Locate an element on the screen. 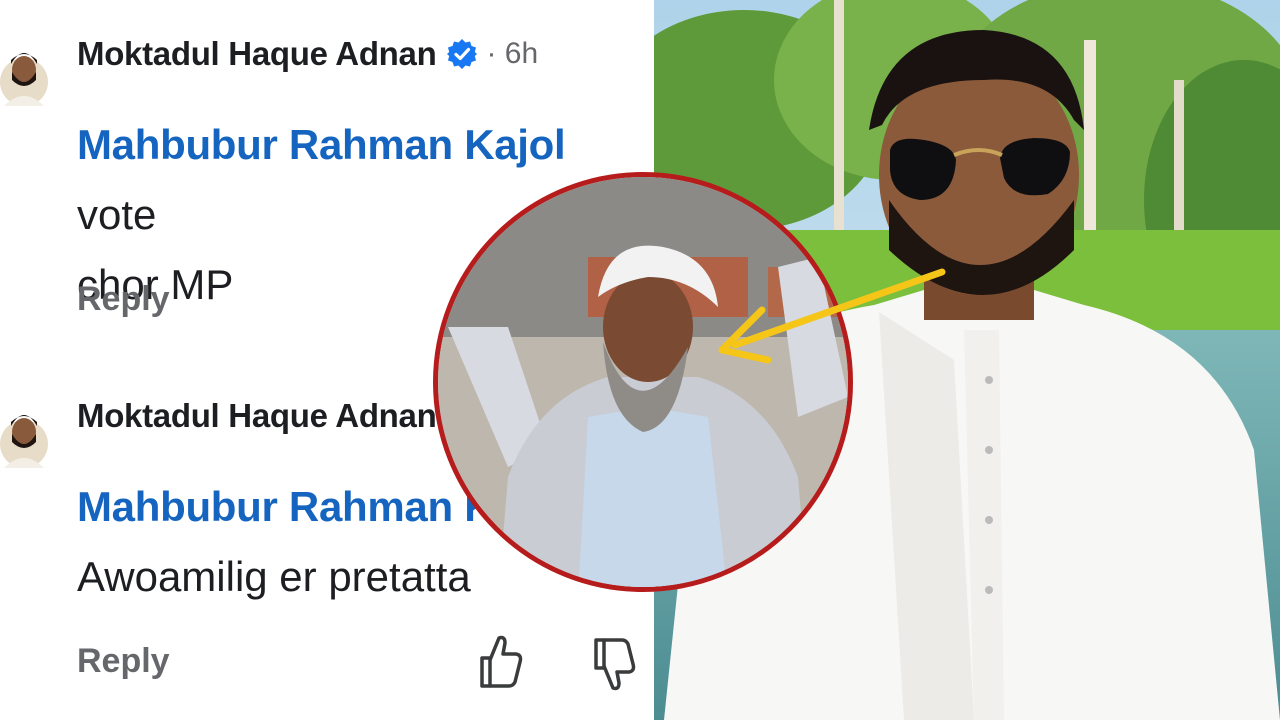 The image size is (1280, 720). thumbs-up-icon is located at coordinates (501, 661).